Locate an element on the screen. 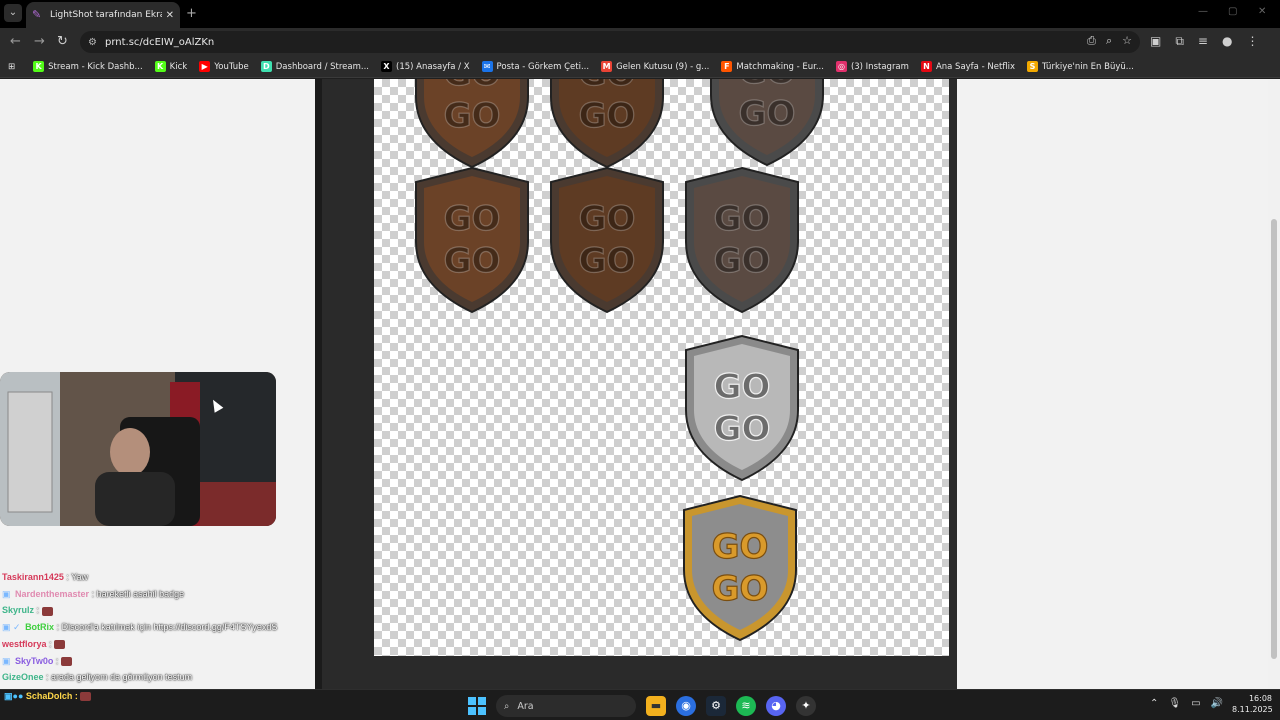 Image resolution: width=1280 pixels, height=720 pixels. bookmark-favicon-icon: ▶ is located at coordinates (205, 66).